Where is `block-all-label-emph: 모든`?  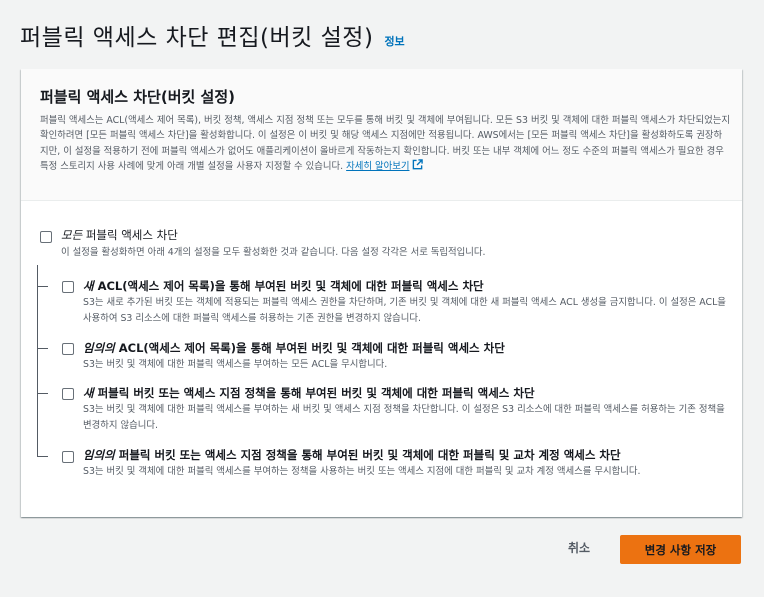 block-all-label-emph: 모든 is located at coordinates (72, 235).